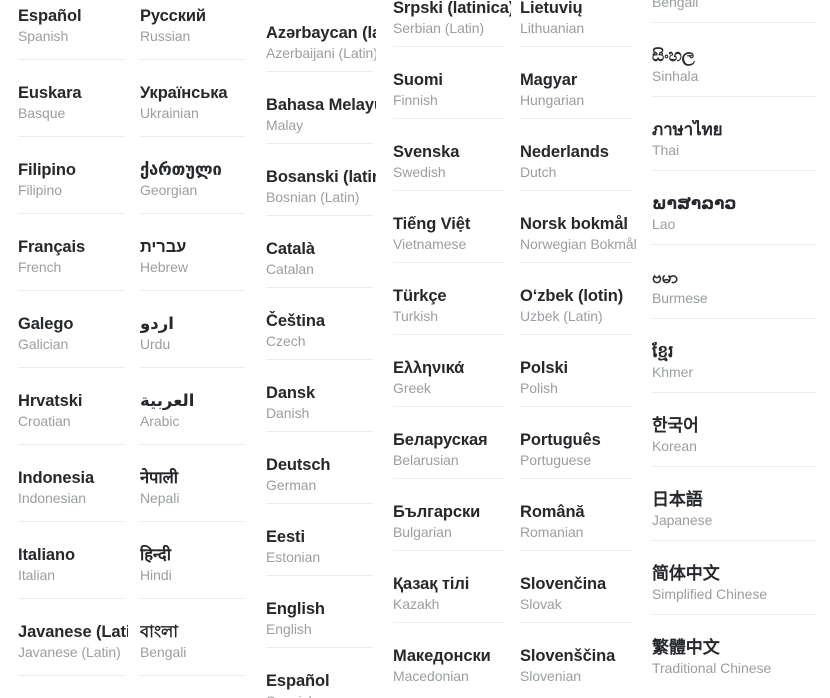 The width and height of the screenshot is (830, 698). Describe the element at coordinates (73, 506) in the screenshot. I see `language-option: Indonesia Indonesian` at that location.